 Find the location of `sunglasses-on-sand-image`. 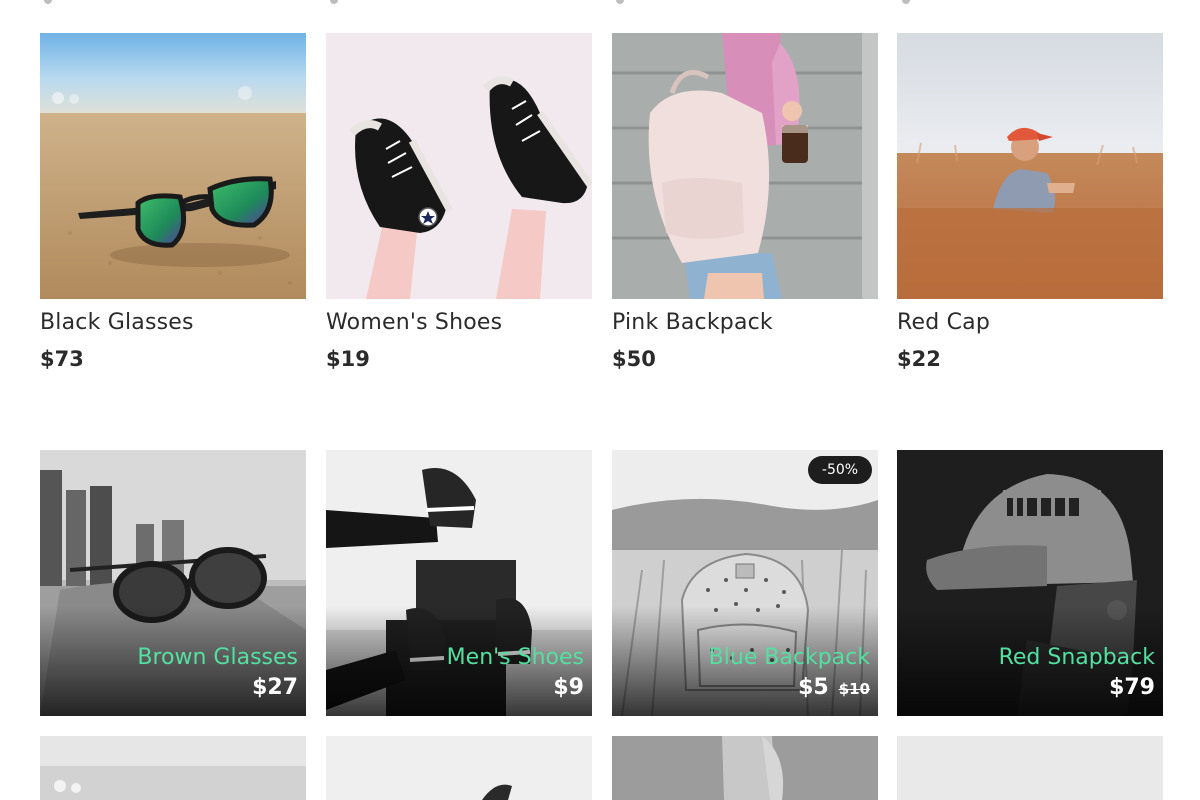

sunglasses-on-sand-image is located at coordinates (173, 166).